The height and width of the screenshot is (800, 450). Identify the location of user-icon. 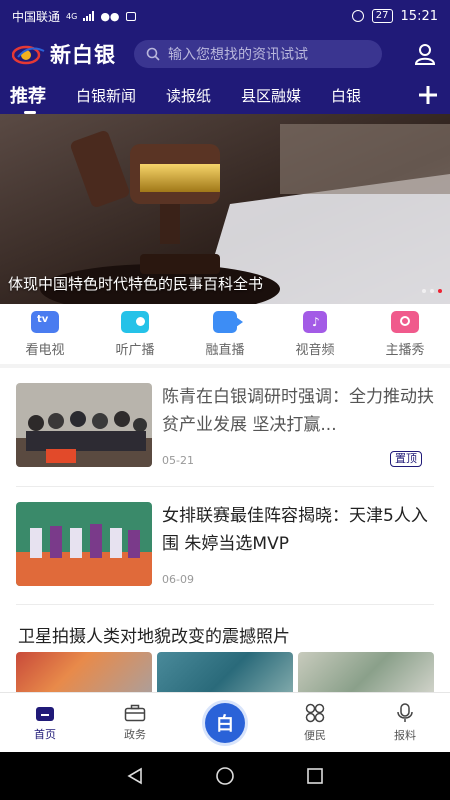
(425, 54).